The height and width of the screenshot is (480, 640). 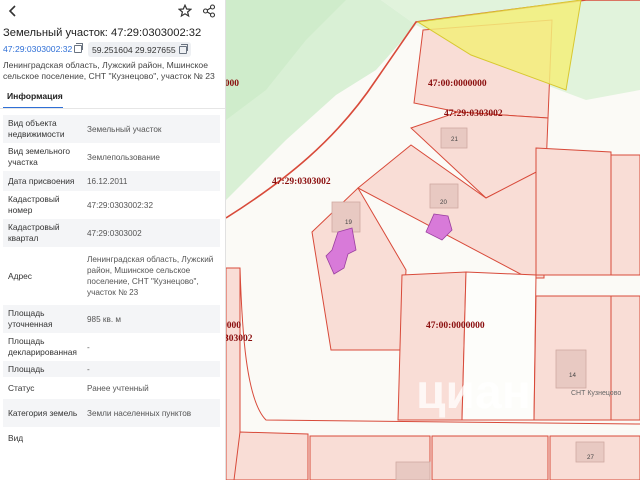 I want to click on info-row: Дата присвоения 16.12.2011, so click(x=111, y=181).